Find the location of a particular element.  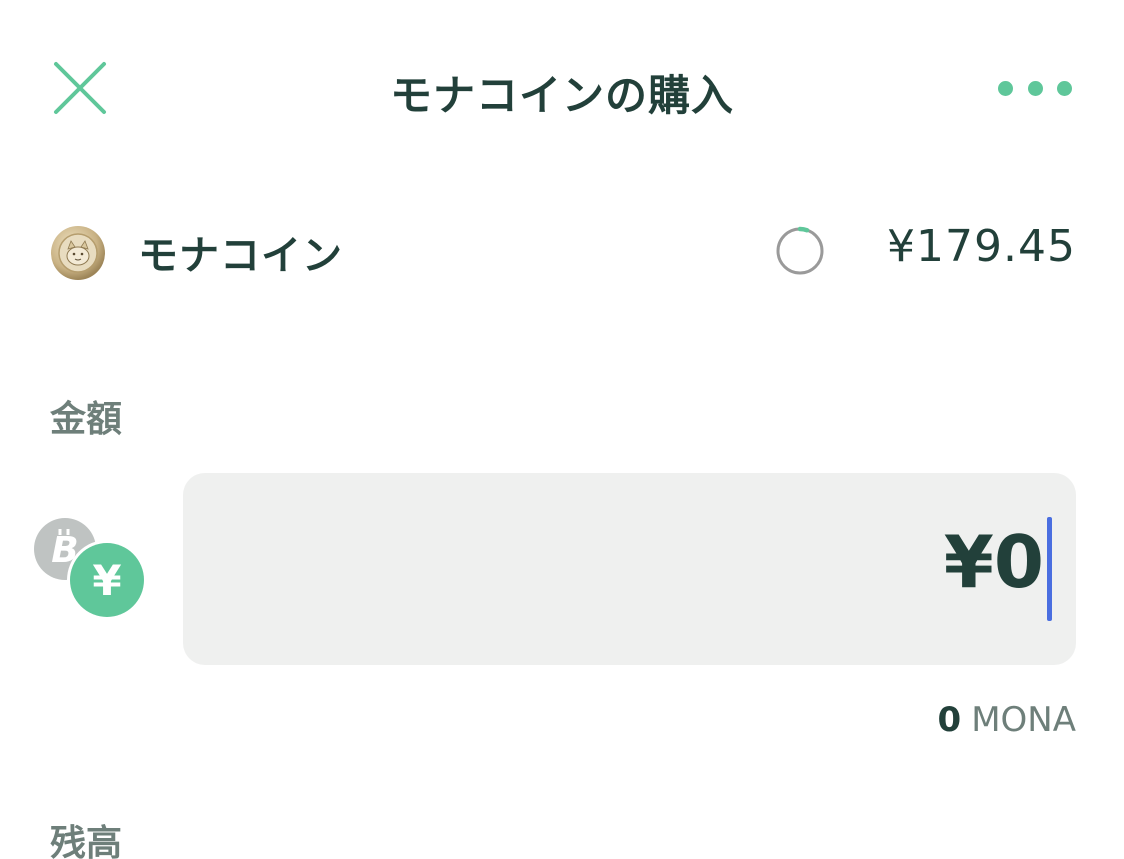

coin-price: ¥179.45 is located at coordinates (981, 246).